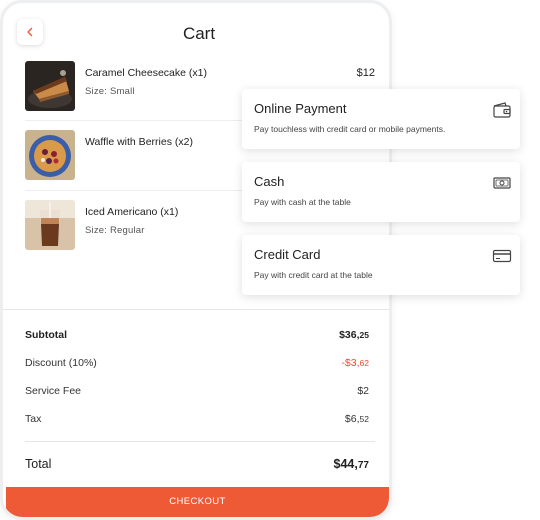 The width and height of the screenshot is (540, 520). Describe the element at coordinates (502, 110) in the screenshot. I see `wallet-icon` at that location.